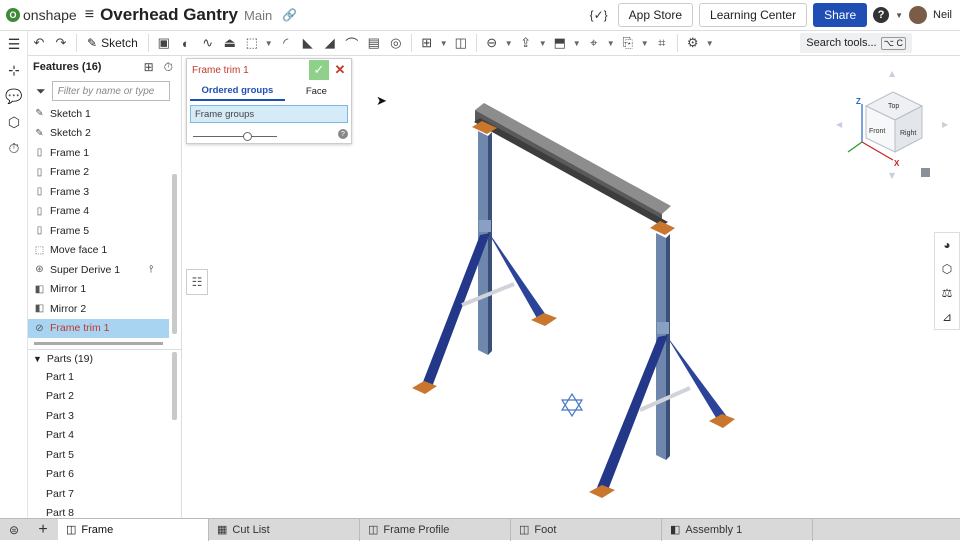  Describe the element at coordinates (98, 343) in the screenshot. I see `rollback-bar` at that location.